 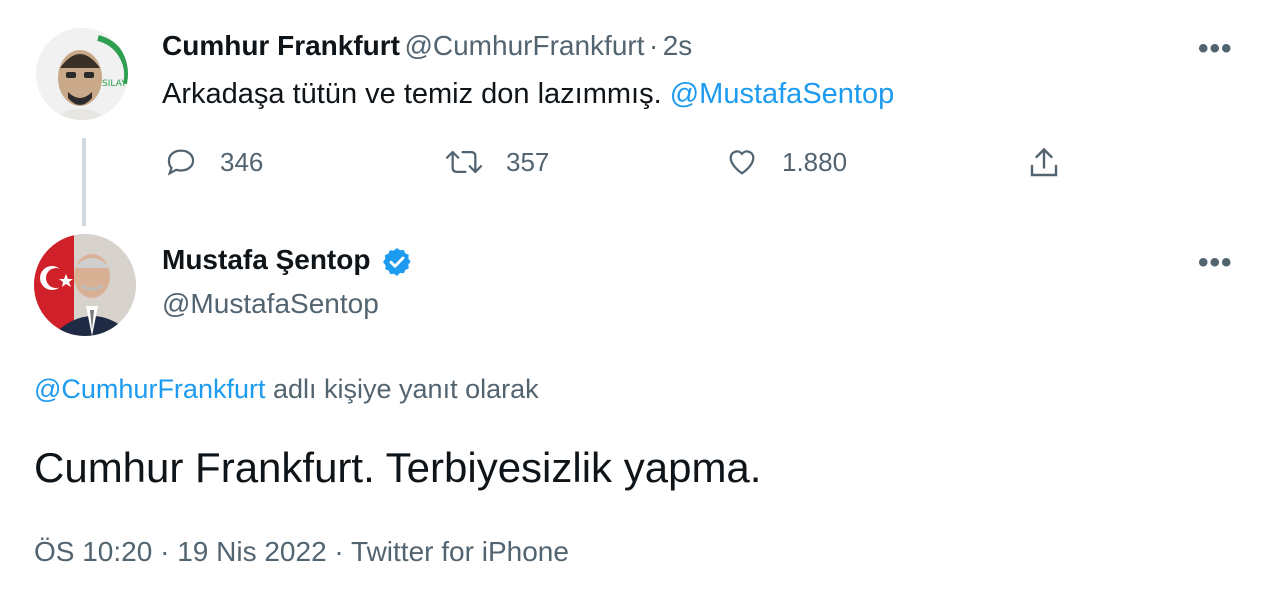 I want to click on thread-connector-line, so click(x=84, y=182).